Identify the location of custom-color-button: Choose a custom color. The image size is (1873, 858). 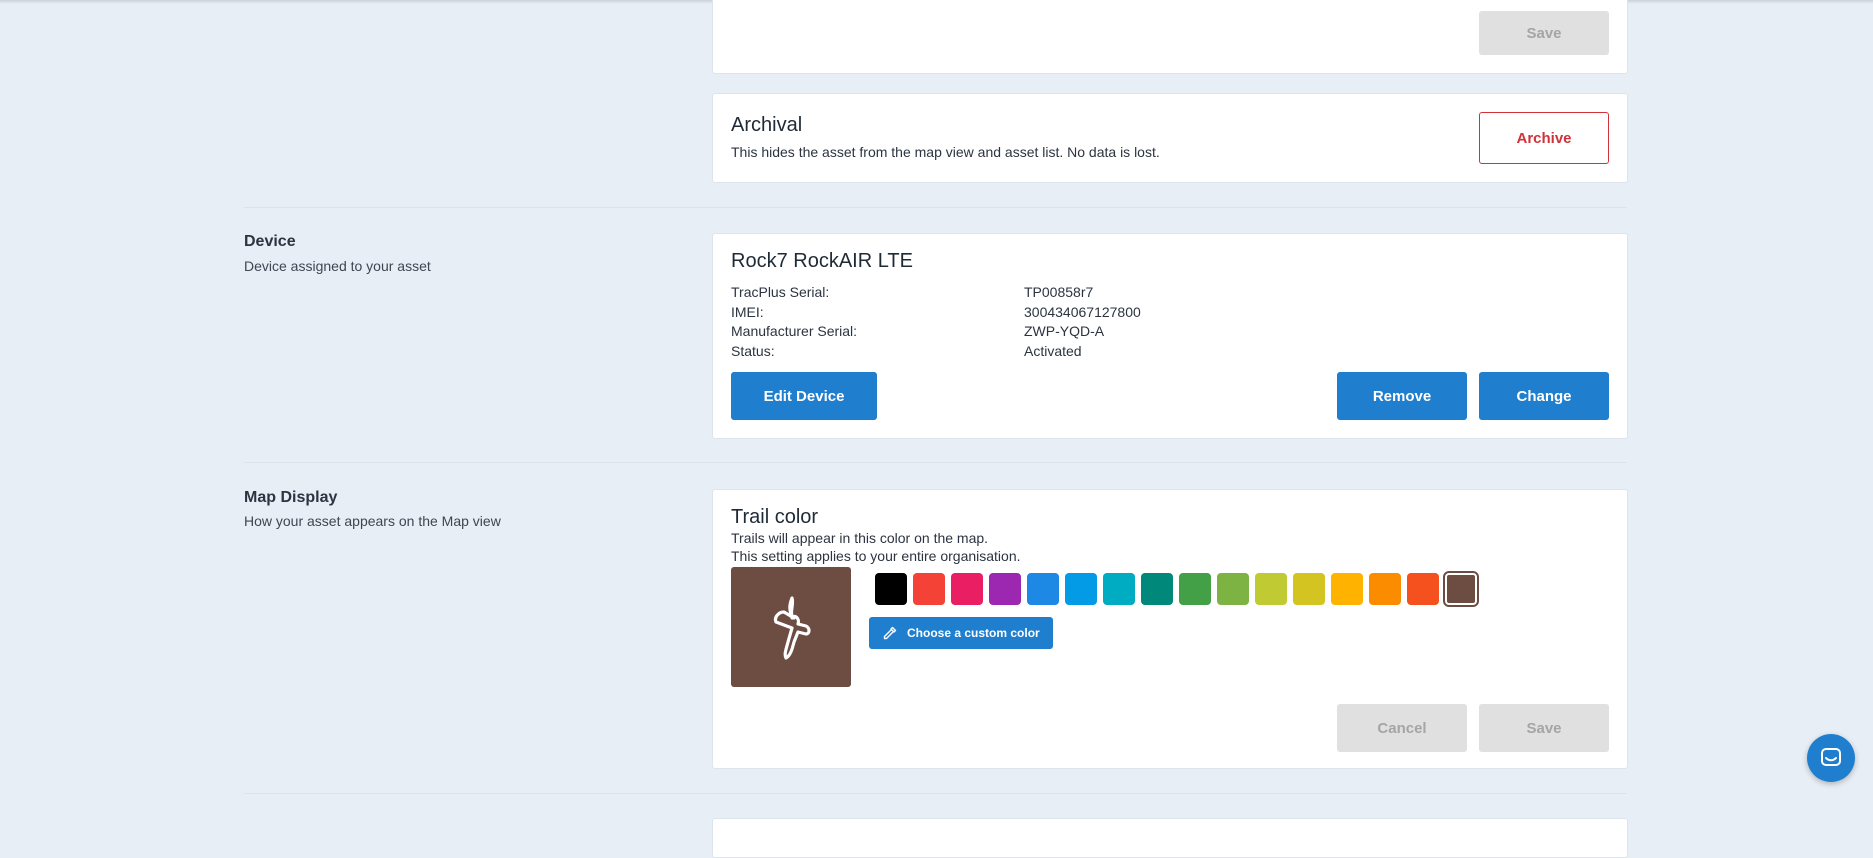
(961, 633).